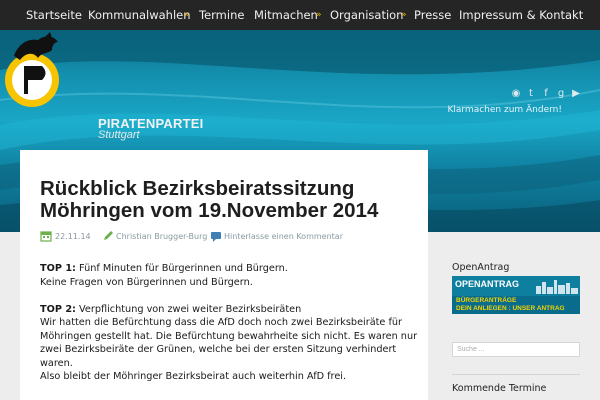 Image resolution: width=600 pixels, height=400 pixels. I want to click on nav-item-startseite: Startseite, so click(54, 15).